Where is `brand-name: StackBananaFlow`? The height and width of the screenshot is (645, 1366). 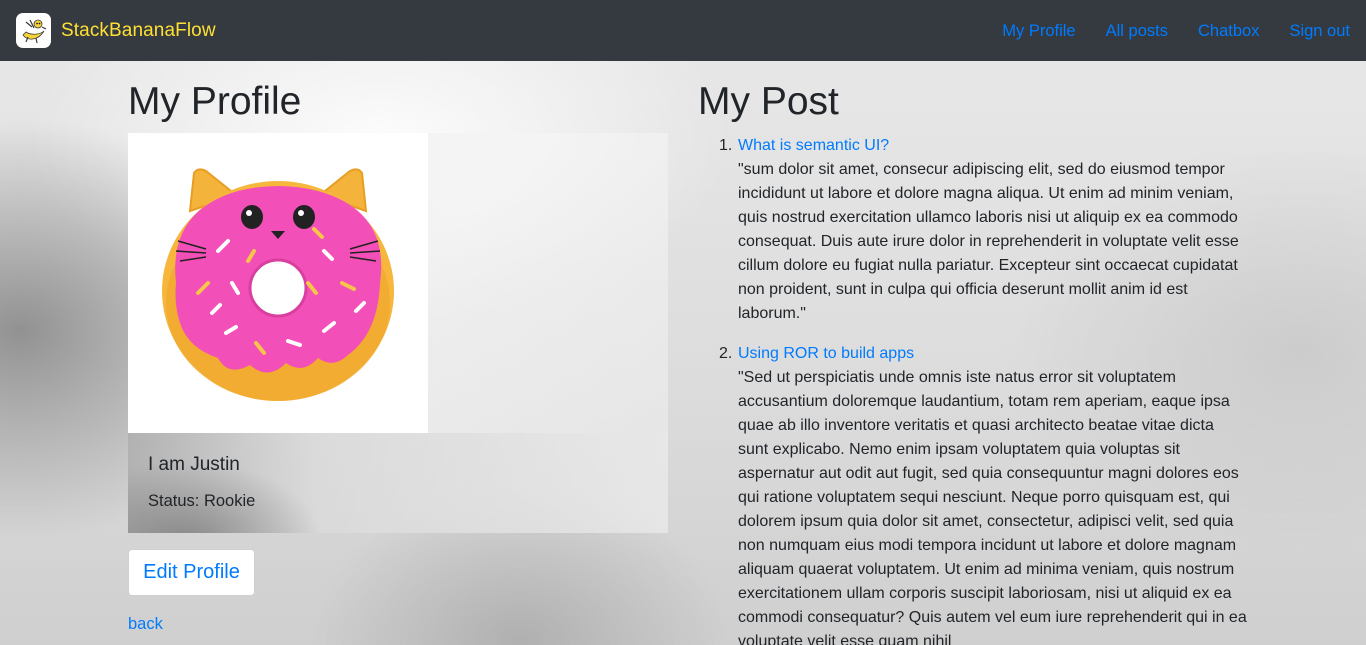
brand-name: StackBananaFlow is located at coordinates (138, 30).